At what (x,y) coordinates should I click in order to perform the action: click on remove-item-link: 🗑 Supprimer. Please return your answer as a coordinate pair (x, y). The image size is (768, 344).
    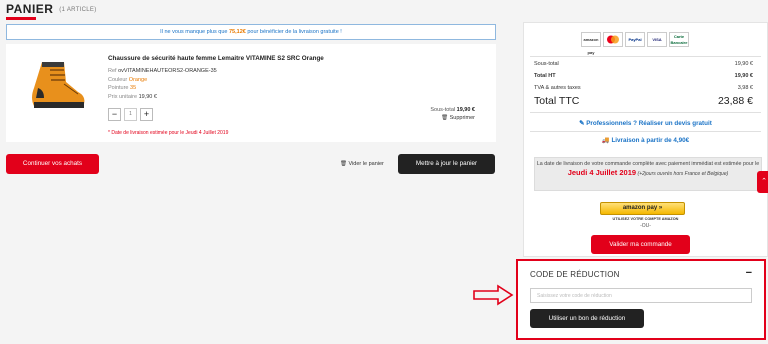
    Looking at the image, I should click on (458, 118).